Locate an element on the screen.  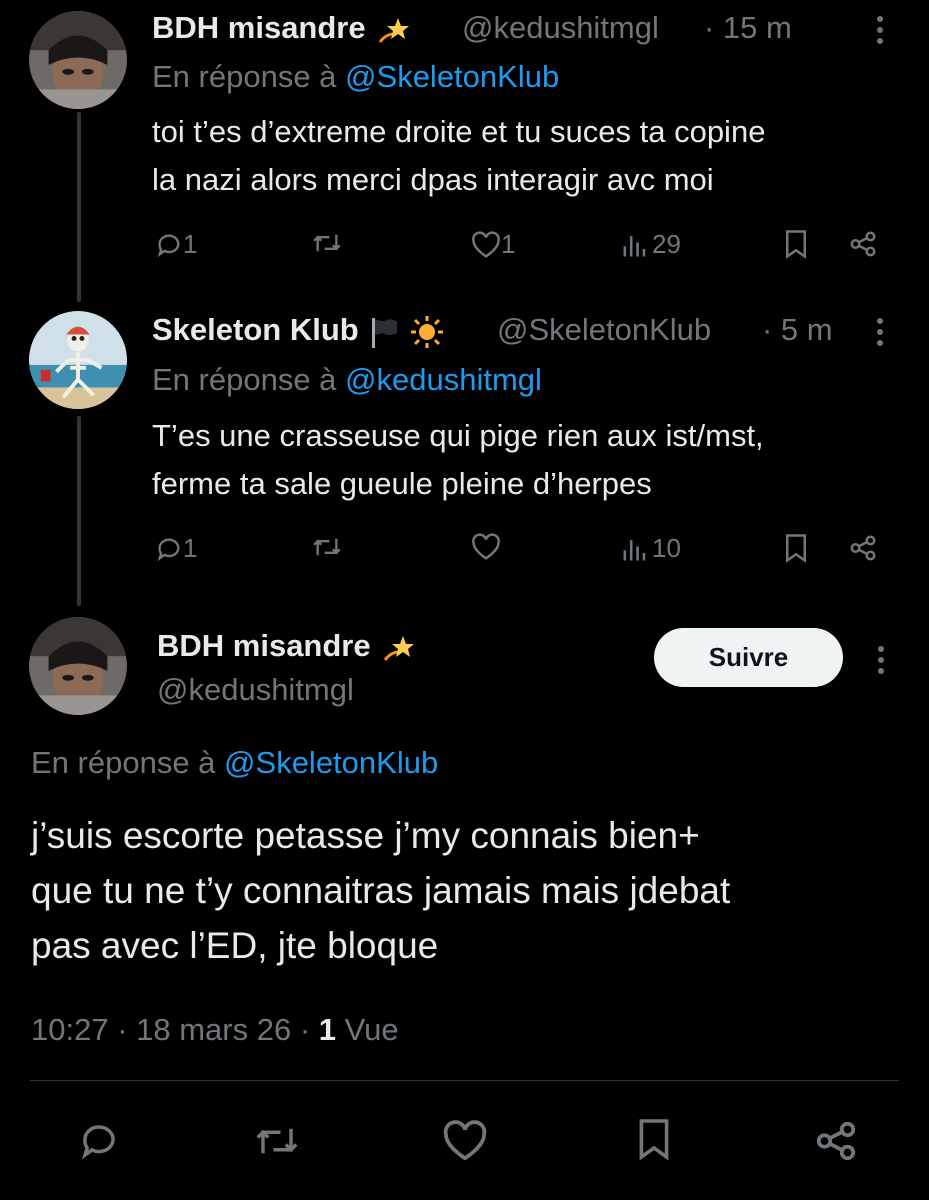
sun-icon is located at coordinates (426, 331).